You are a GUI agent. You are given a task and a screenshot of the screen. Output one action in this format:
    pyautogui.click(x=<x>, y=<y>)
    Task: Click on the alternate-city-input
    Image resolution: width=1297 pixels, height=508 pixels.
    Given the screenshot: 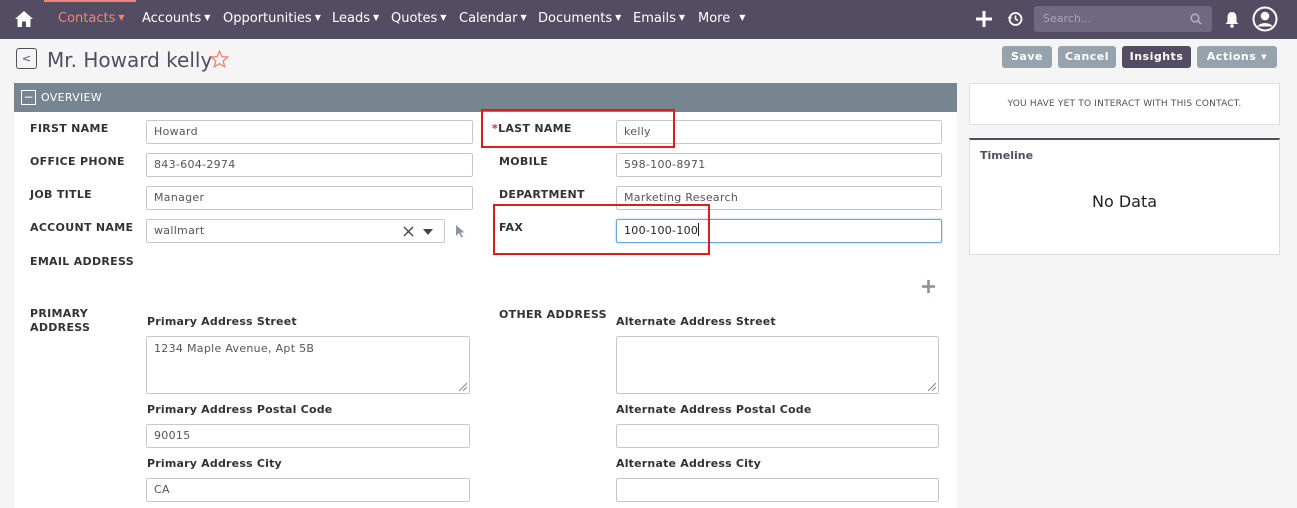 What is the action you would take?
    pyautogui.click(x=777, y=490)
    